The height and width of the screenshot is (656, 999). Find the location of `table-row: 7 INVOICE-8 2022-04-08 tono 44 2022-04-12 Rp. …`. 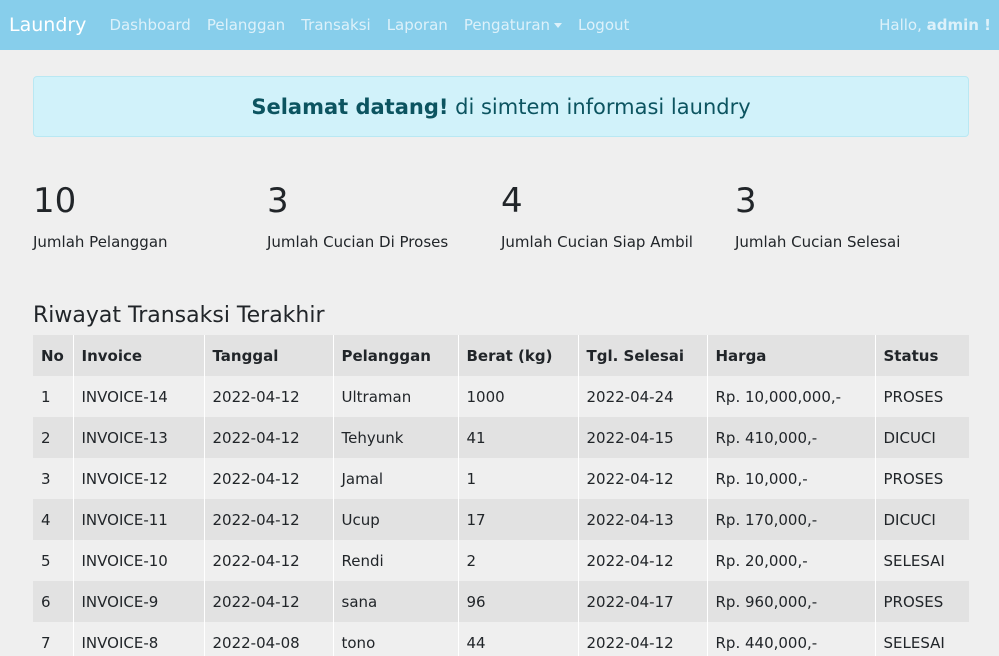

table-row: 7 INVOICE-8 2022-04-08 tono 44 2022-04-12 Rp. … is located at coordinates (501, 639).